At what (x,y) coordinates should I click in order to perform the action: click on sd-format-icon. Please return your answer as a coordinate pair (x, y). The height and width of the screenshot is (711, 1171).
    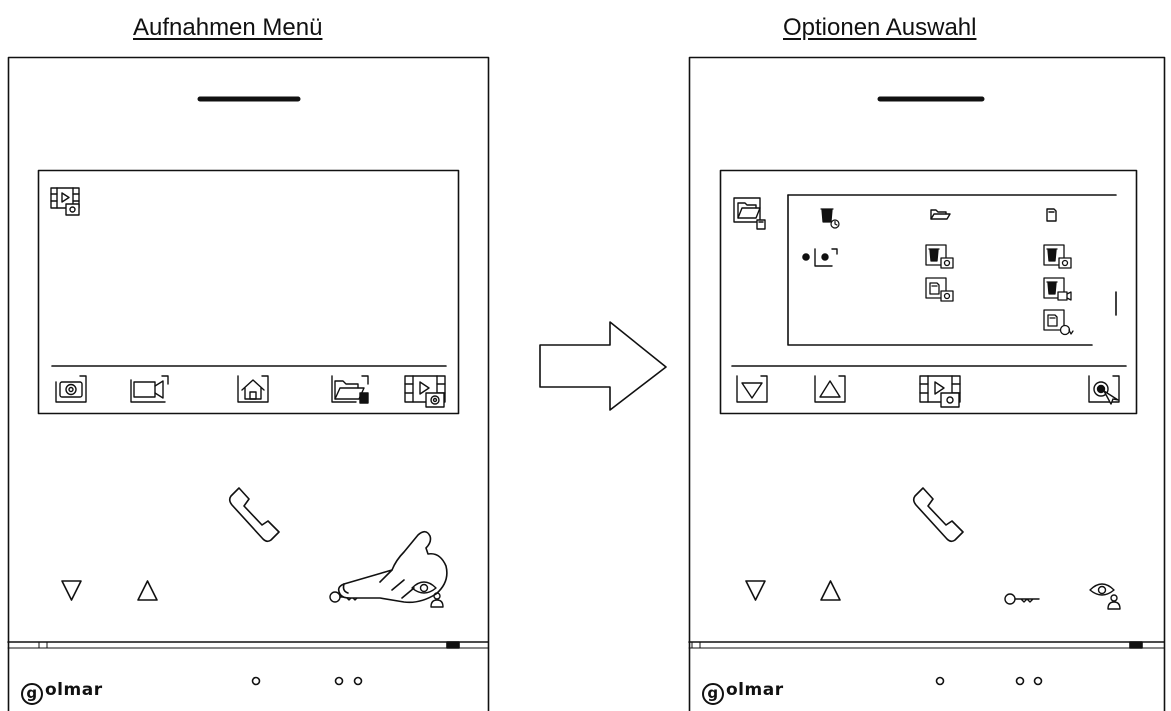
    Looking at the image, I should click on (1058, 322).